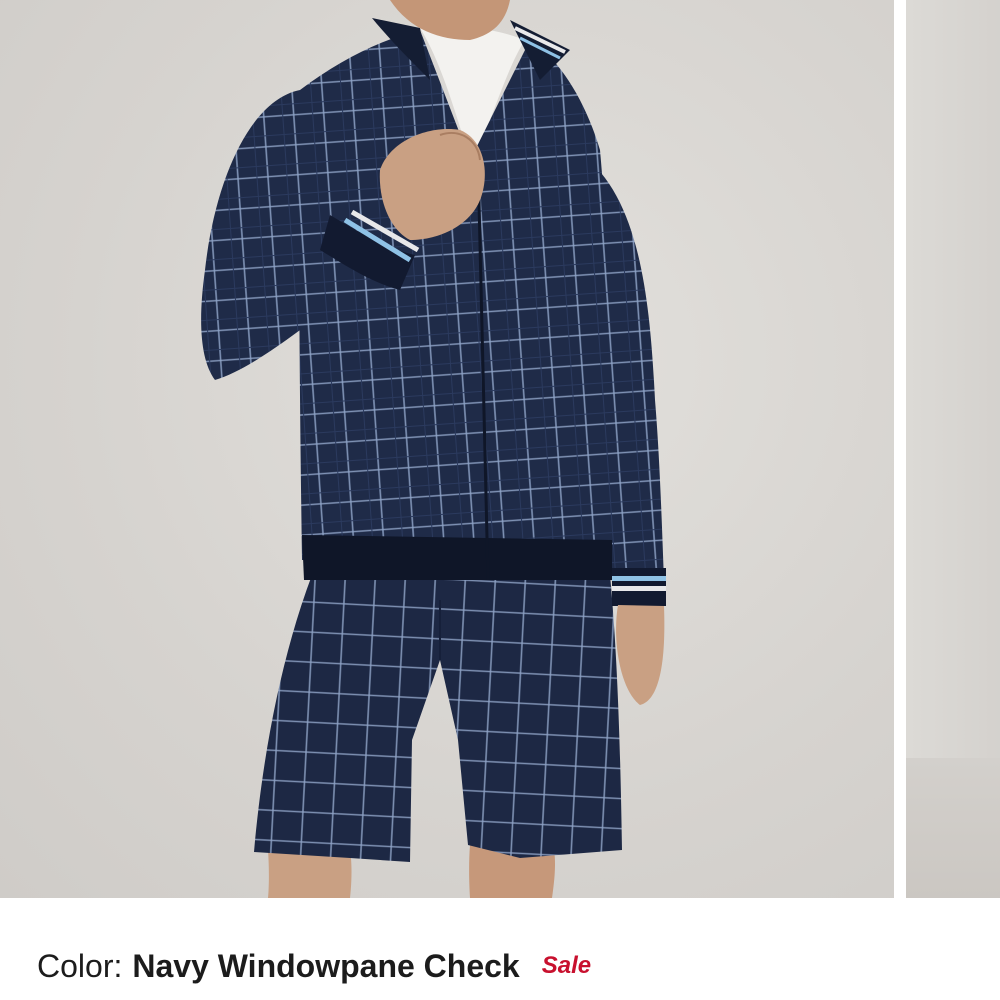 The image size is (1000, 1000). Describe the element at coordinates (80, 966) in the screenshot. I see `color-label: Color:` at that location.